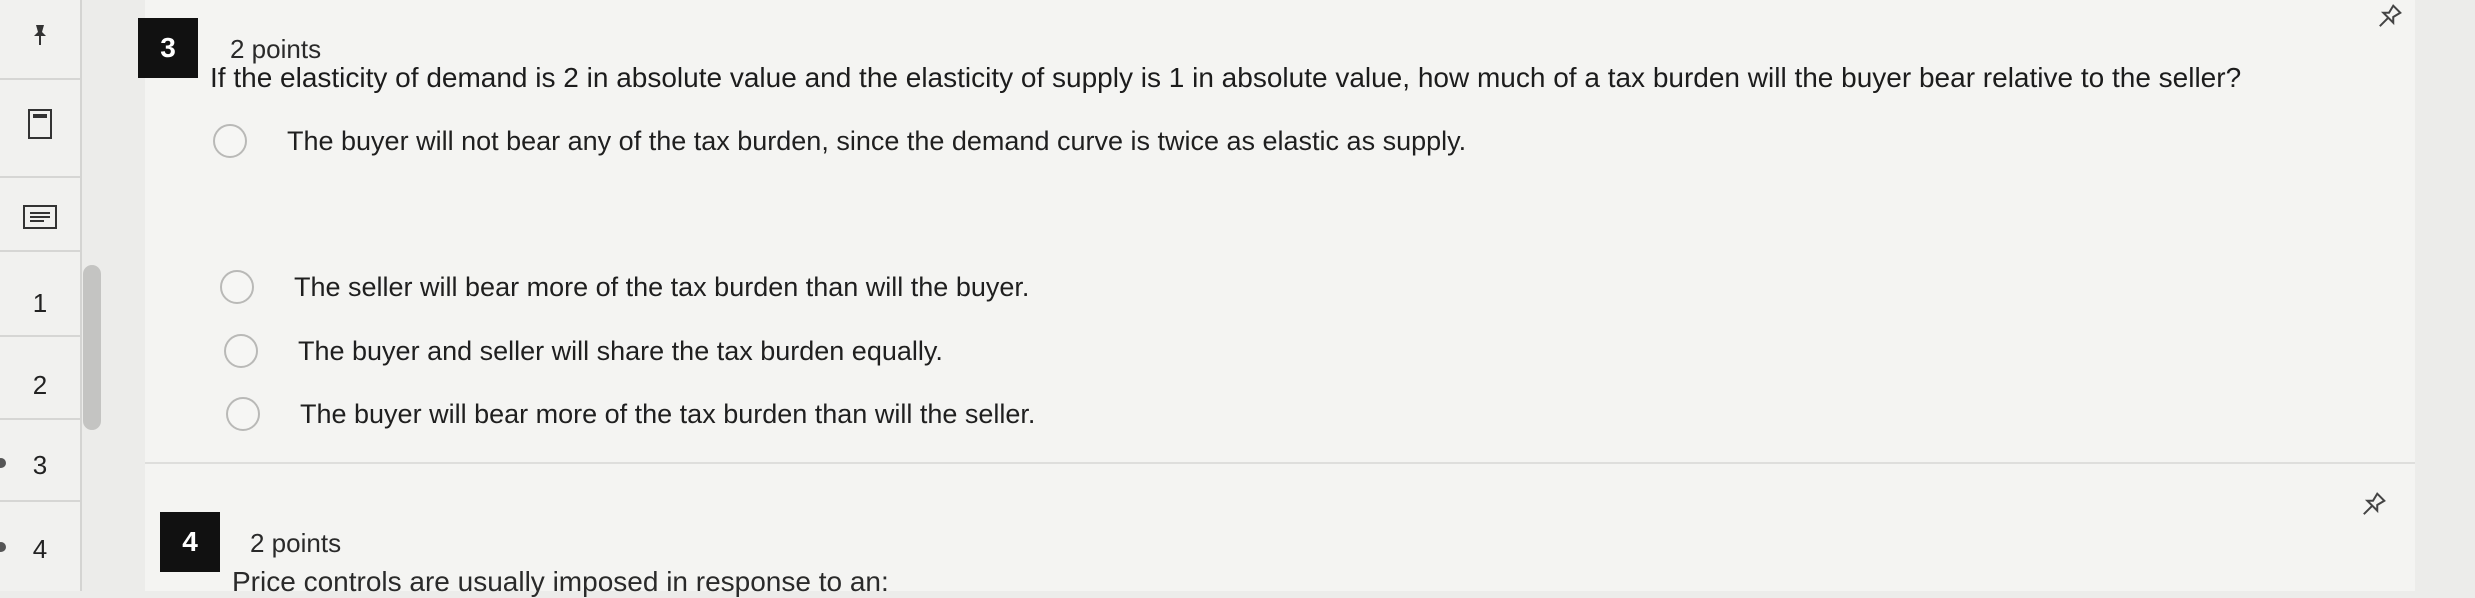 This screenshot has height=598, width=2475. What do you see at coordinates (3, 463) in the screenshot?
I see `current-question-indicator` at bounding box center [3, 463].